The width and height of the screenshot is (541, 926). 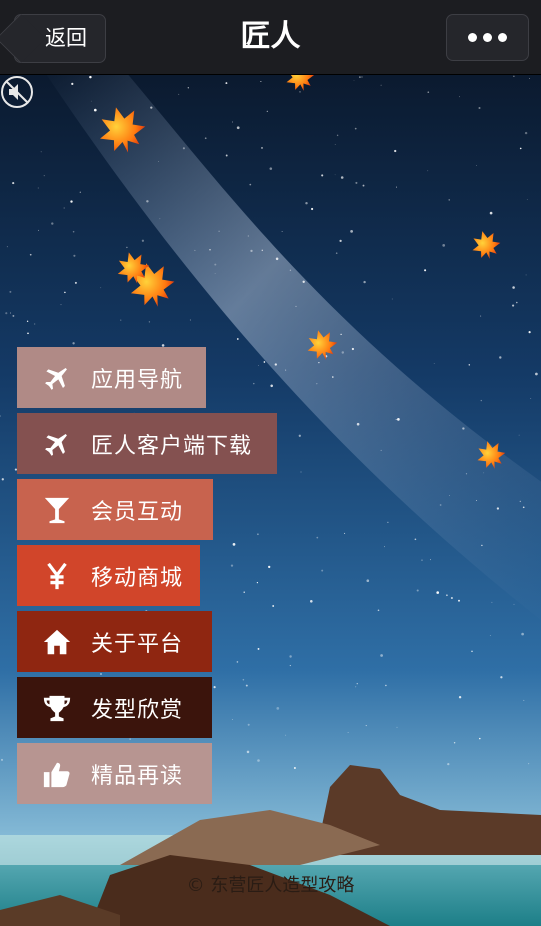 I want to click on menu-item-label: 精品再读, so click(x=137, y=776).